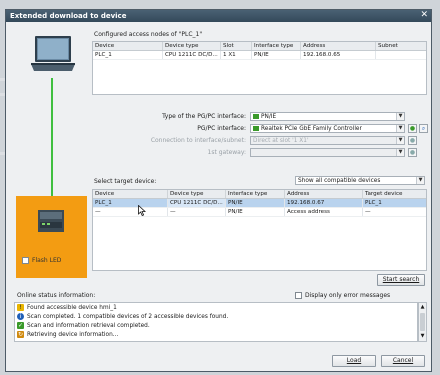 The width and height of the screenshot is (440, 375). I want to click on gateway-select: ▼, so click(327, 152).